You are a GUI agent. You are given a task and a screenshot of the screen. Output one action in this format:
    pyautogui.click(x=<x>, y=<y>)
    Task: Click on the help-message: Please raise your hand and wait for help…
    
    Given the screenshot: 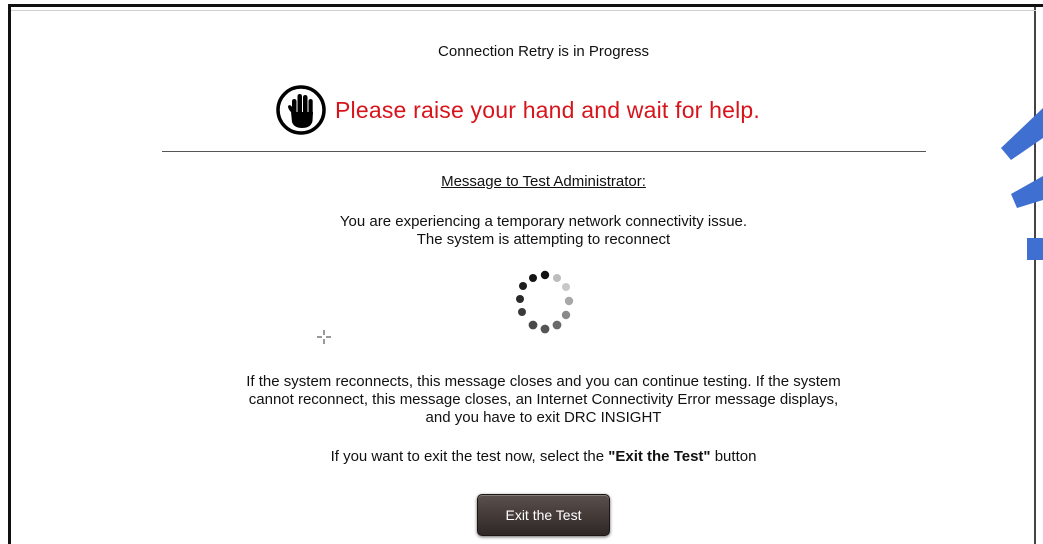 What is the action you would take?
    pyautogui.click(x=548, y=109)
    